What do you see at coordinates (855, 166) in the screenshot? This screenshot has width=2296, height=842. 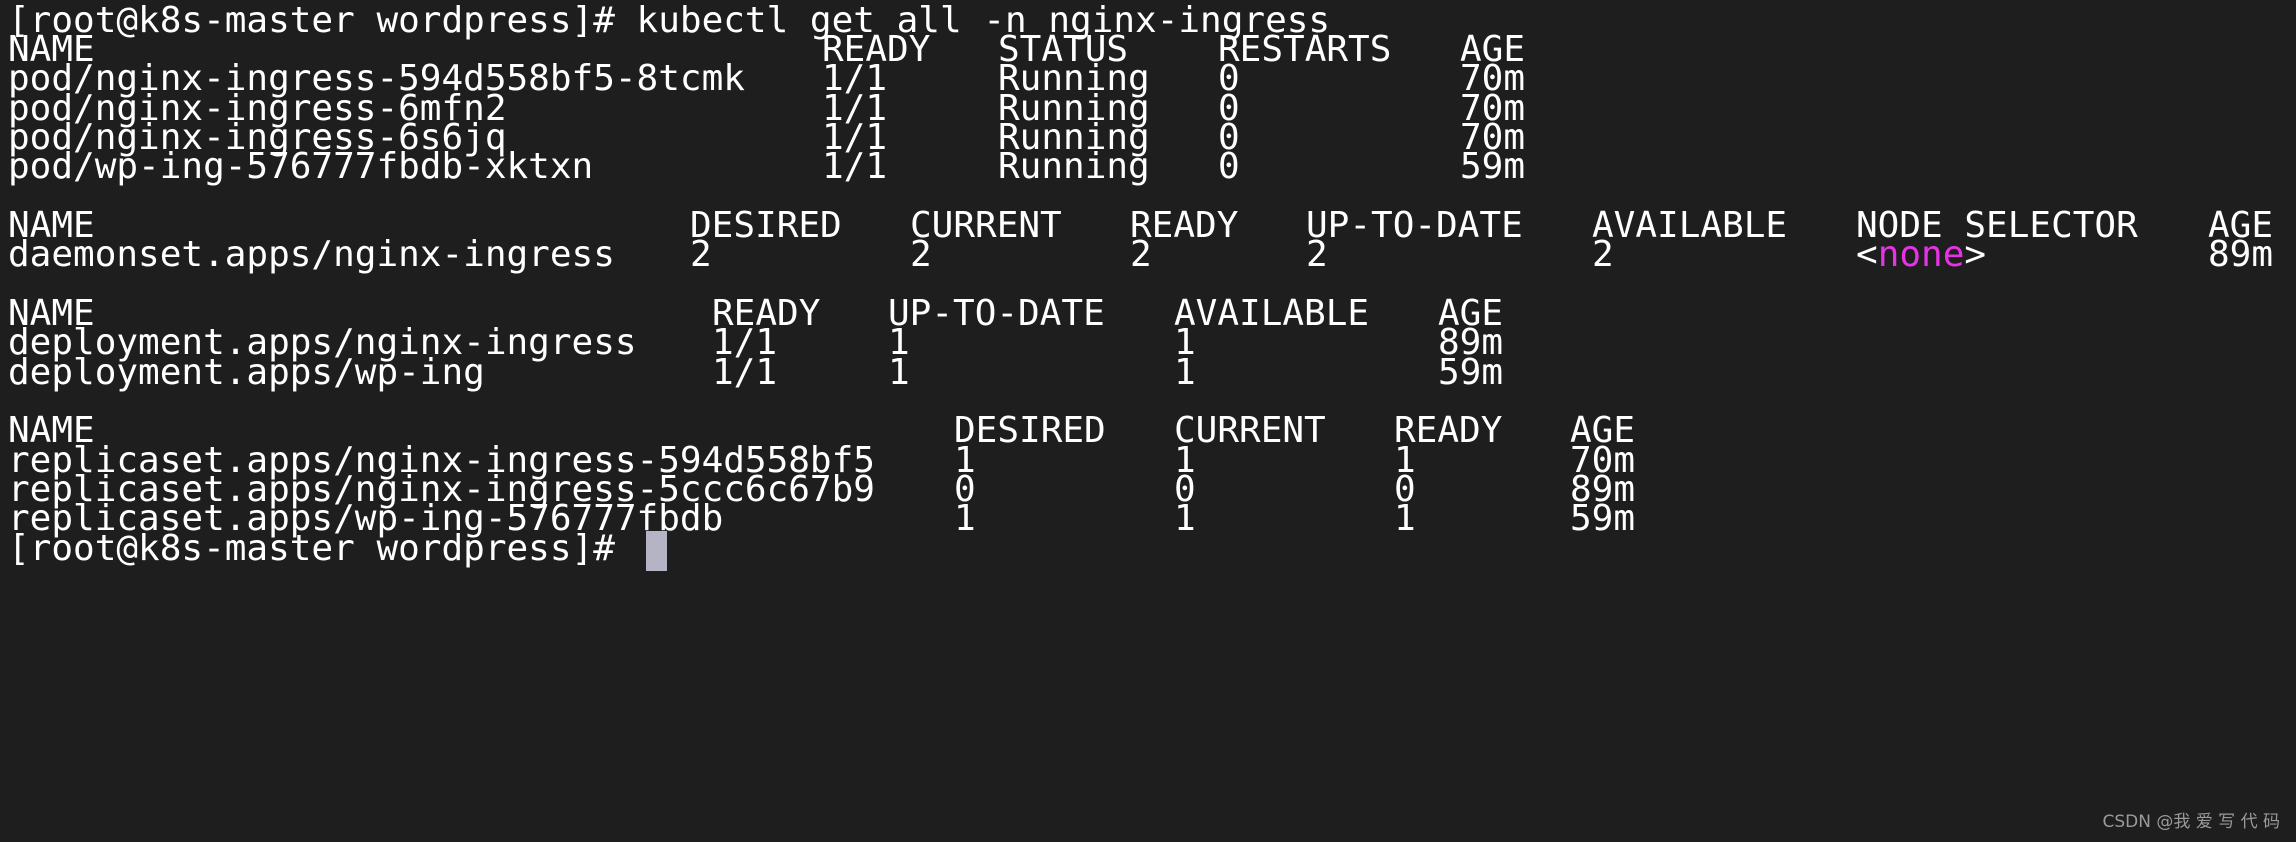 I see `pod-ready: 1/1` at bounding box center [855, 166].